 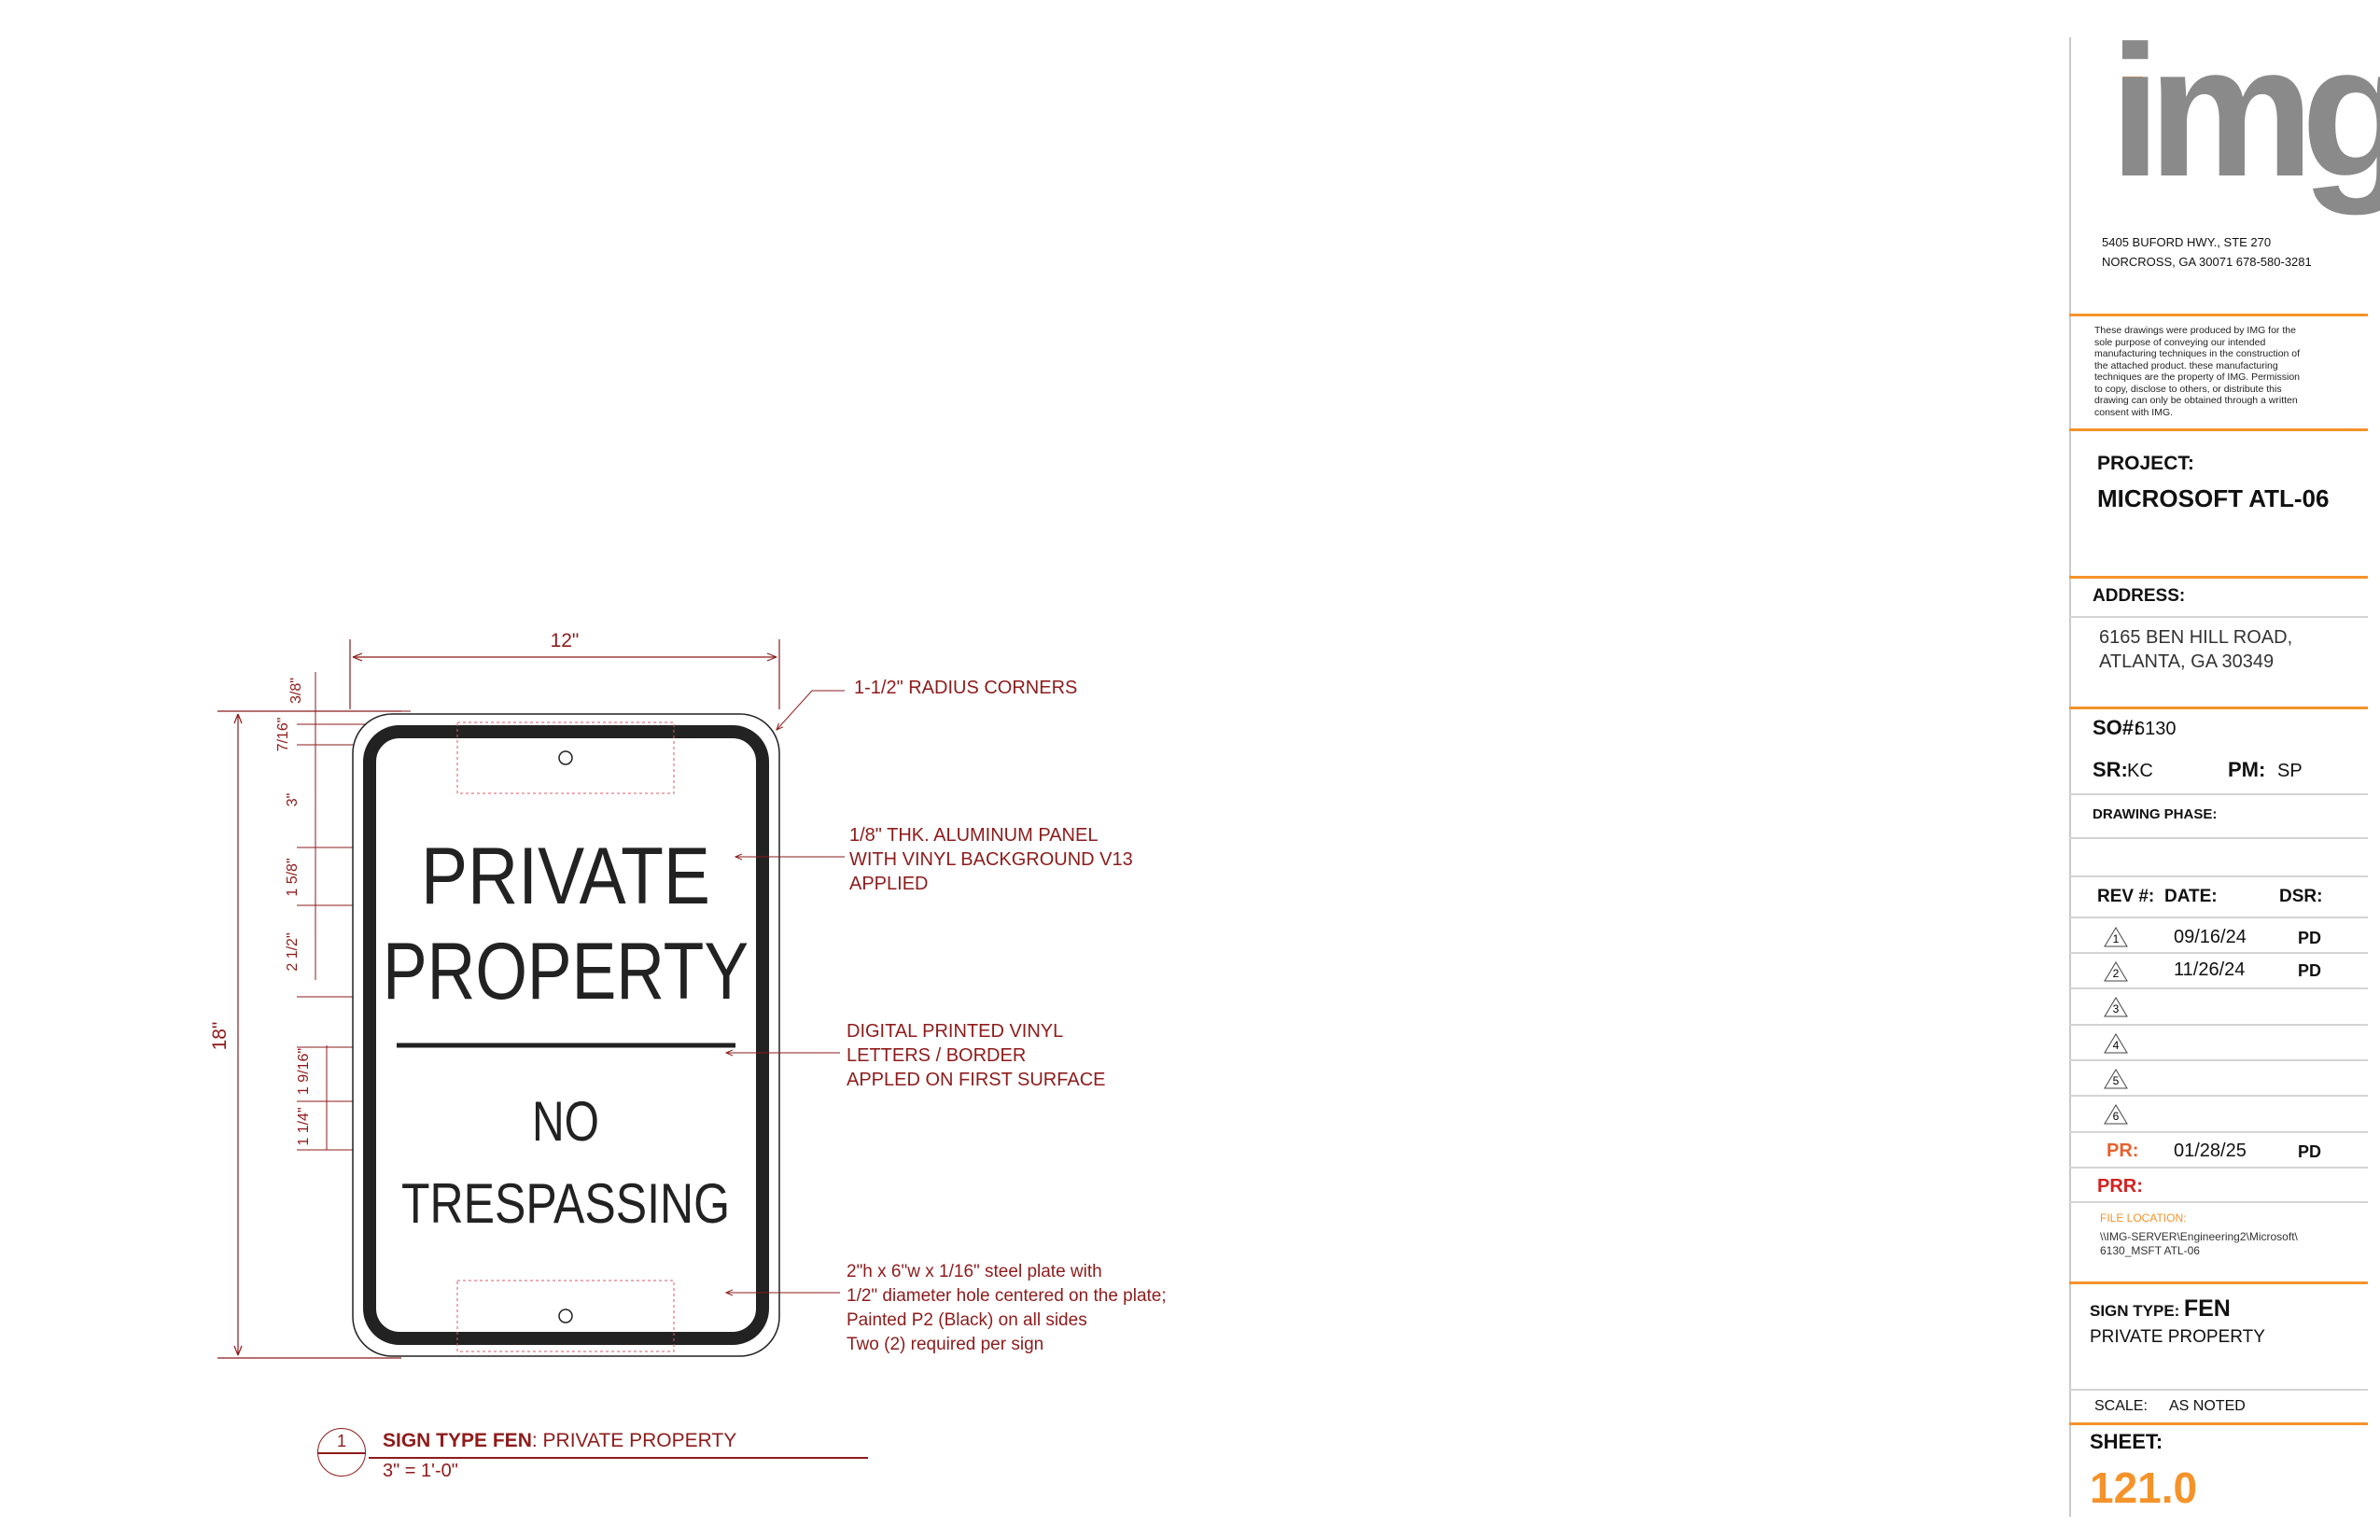 I want to click on revision-number: 3, so click(x=2116, y=1008).